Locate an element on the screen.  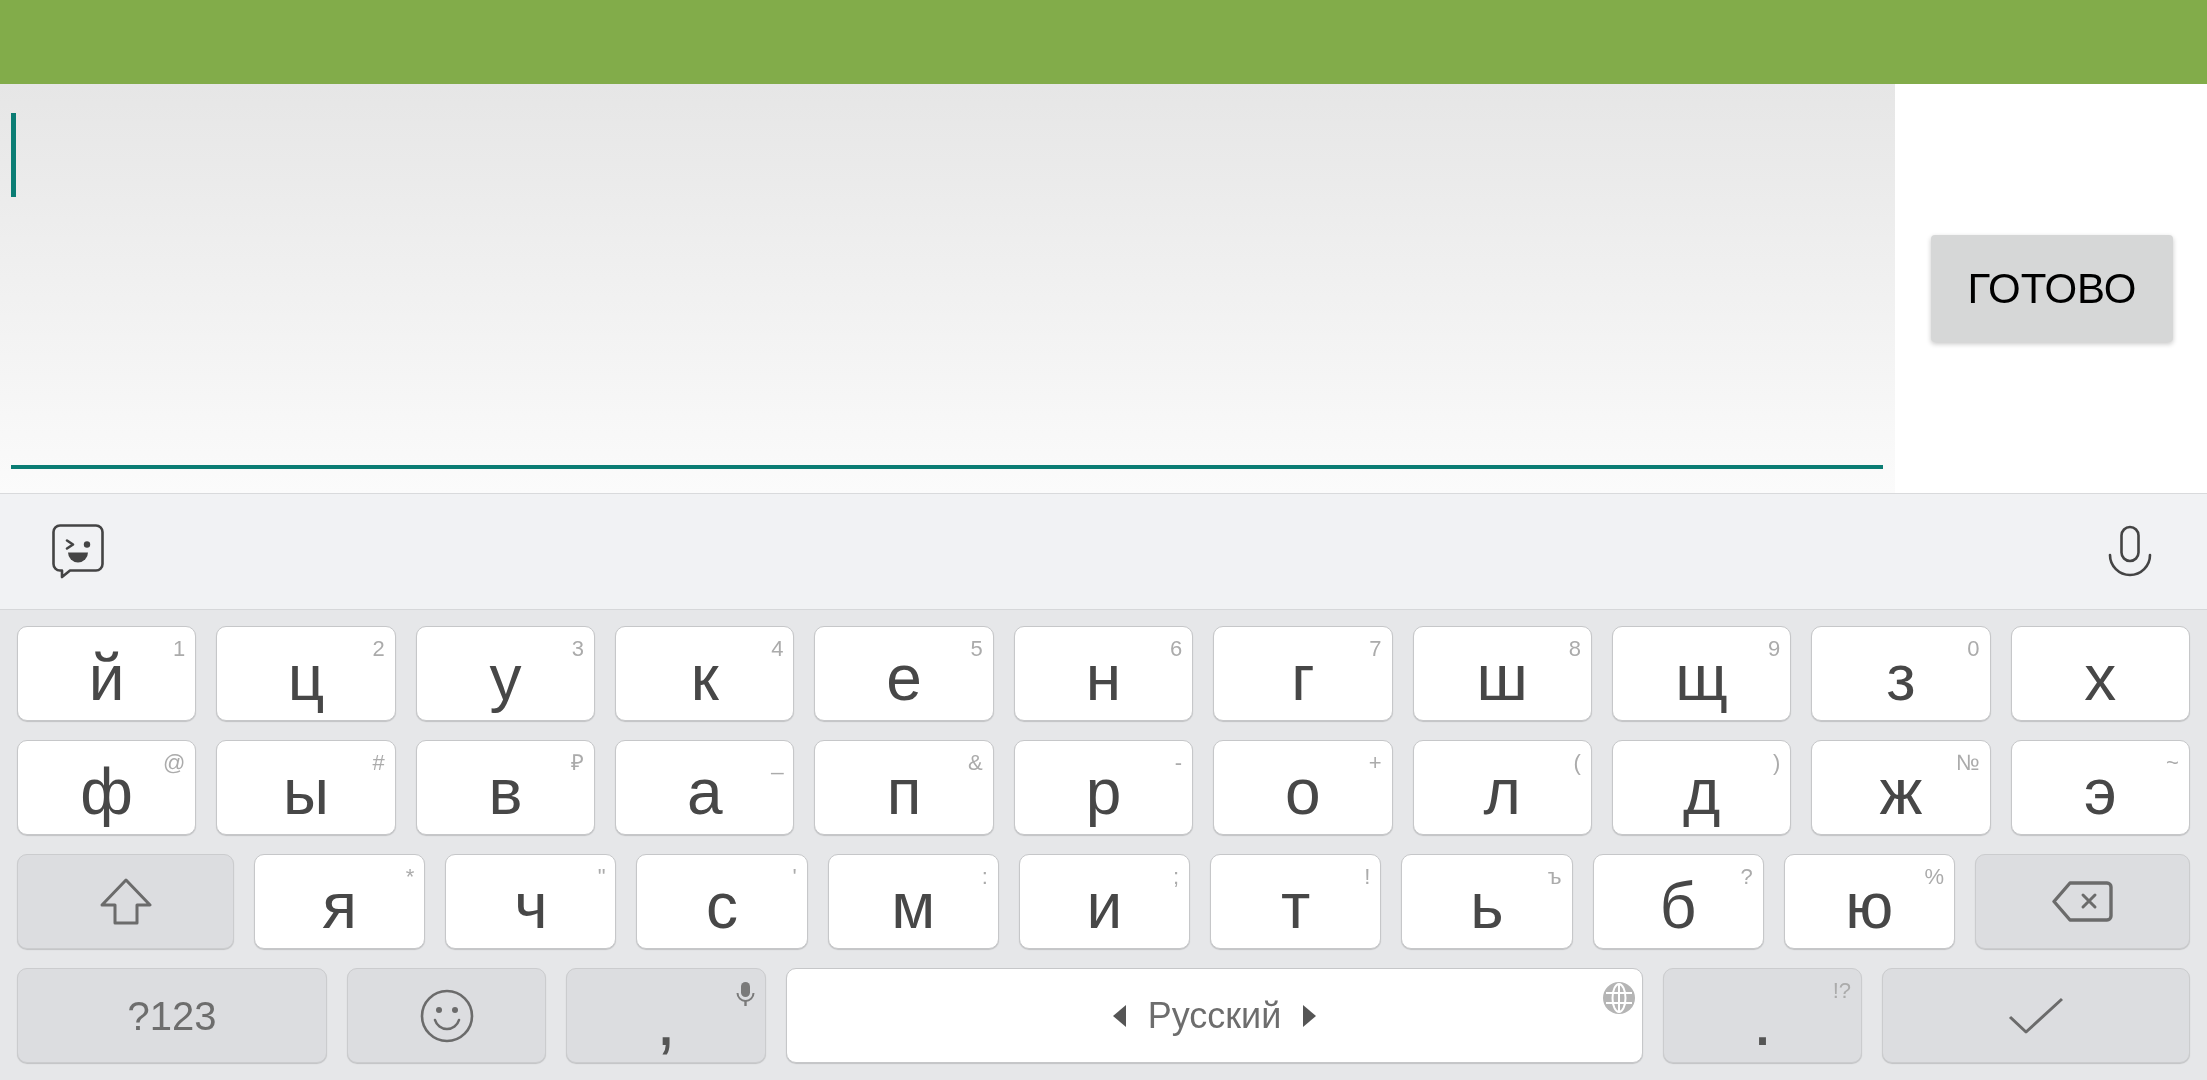
letter-key: й 1 is located at coordinates (107, 673).